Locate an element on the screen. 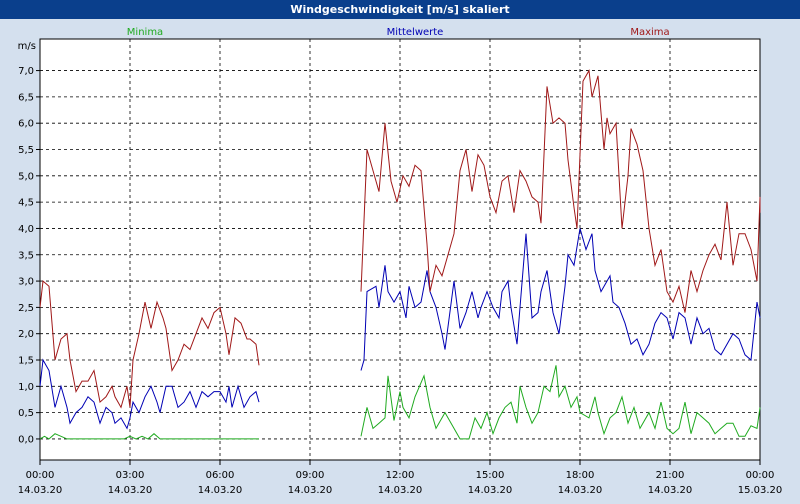  y-tick-label: 0,0 is located at coordinates (26, 439).